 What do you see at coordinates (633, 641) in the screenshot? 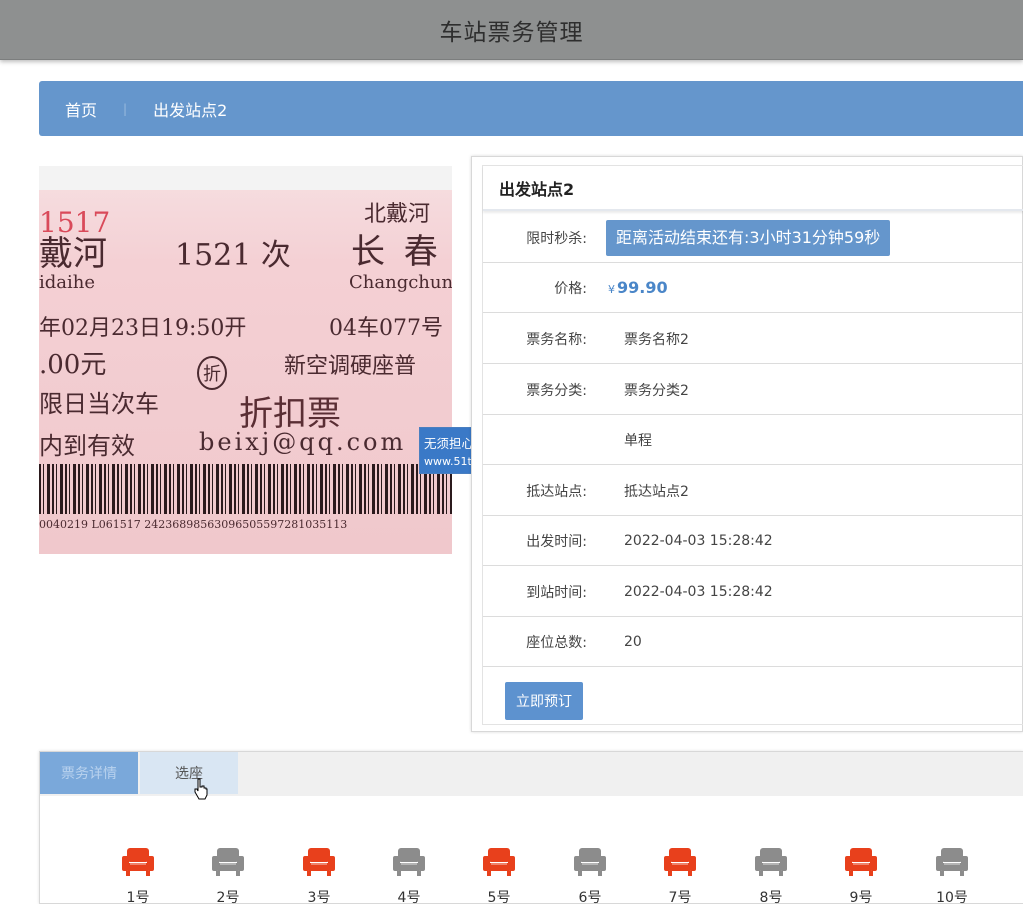
I see `detail-row-value: 20` at bounding box center [633, 641].